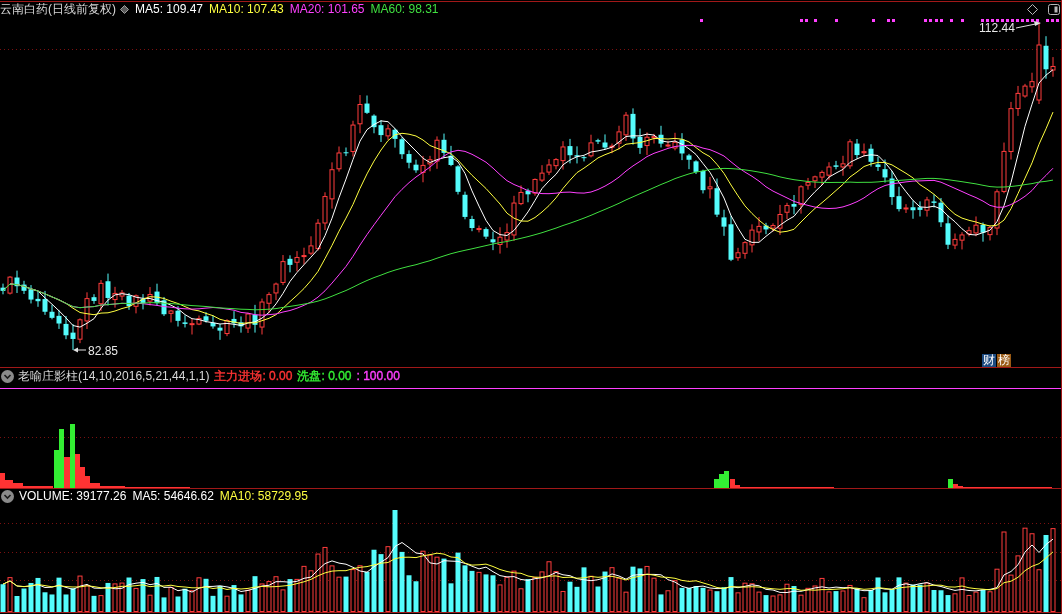 The image size is (1062, 614). Describe the element at coordinates (324, 376) in the screenshot. I see `legend-value: 洗盘: 0.00` at that location.